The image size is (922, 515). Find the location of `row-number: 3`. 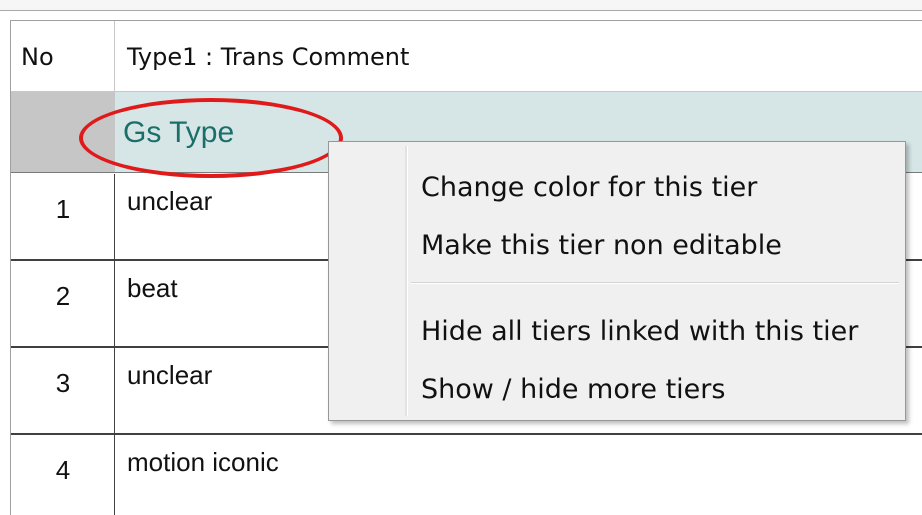

row-number: 3 is located at coordinates (63, 383).